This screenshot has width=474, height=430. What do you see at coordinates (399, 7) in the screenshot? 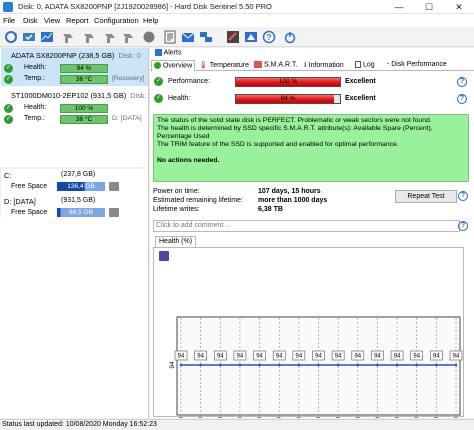
I see `minimize-button: —` at bounding box center [399, 7].